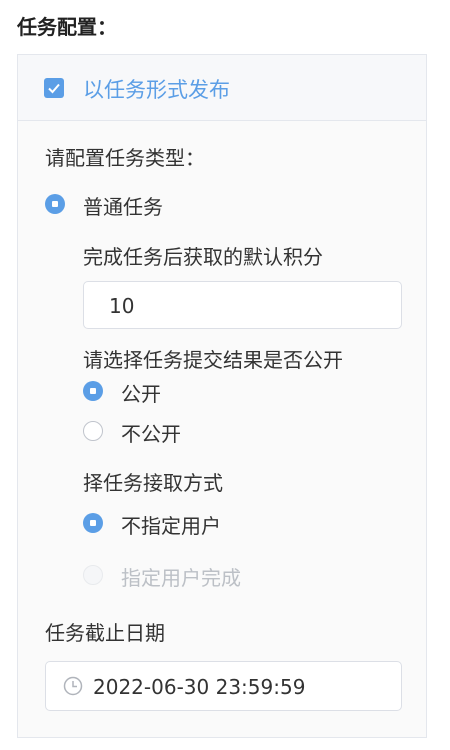 Image resolution: width=450 pixels, height=750 pixels. Describe the element at coordinates (73, 686) in the screenshot. I see `clock-icon` at that location.